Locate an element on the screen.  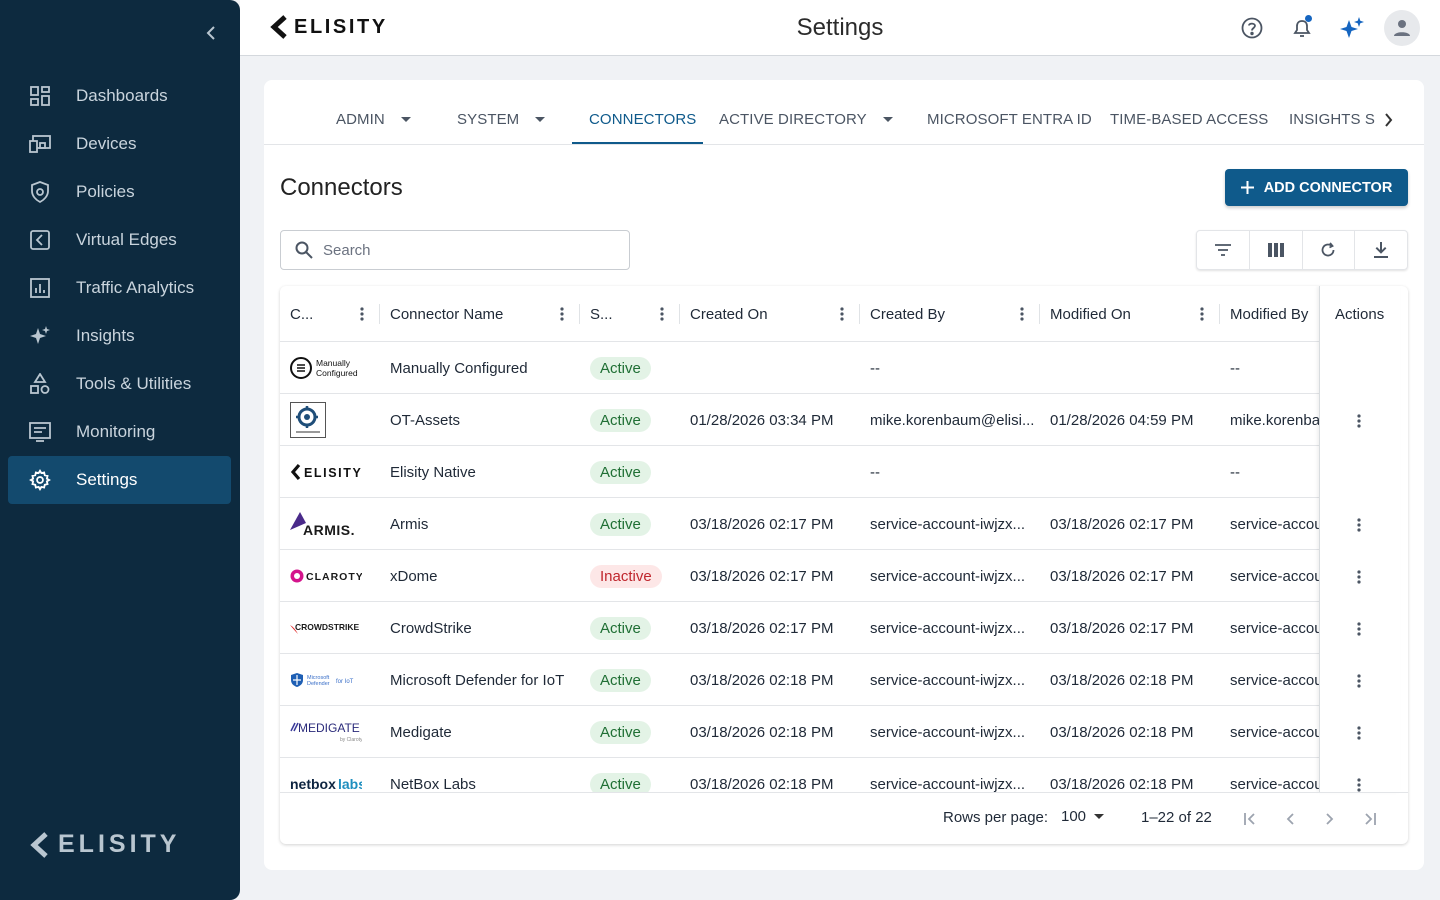
help-button is located at coordinates (1252, 28).